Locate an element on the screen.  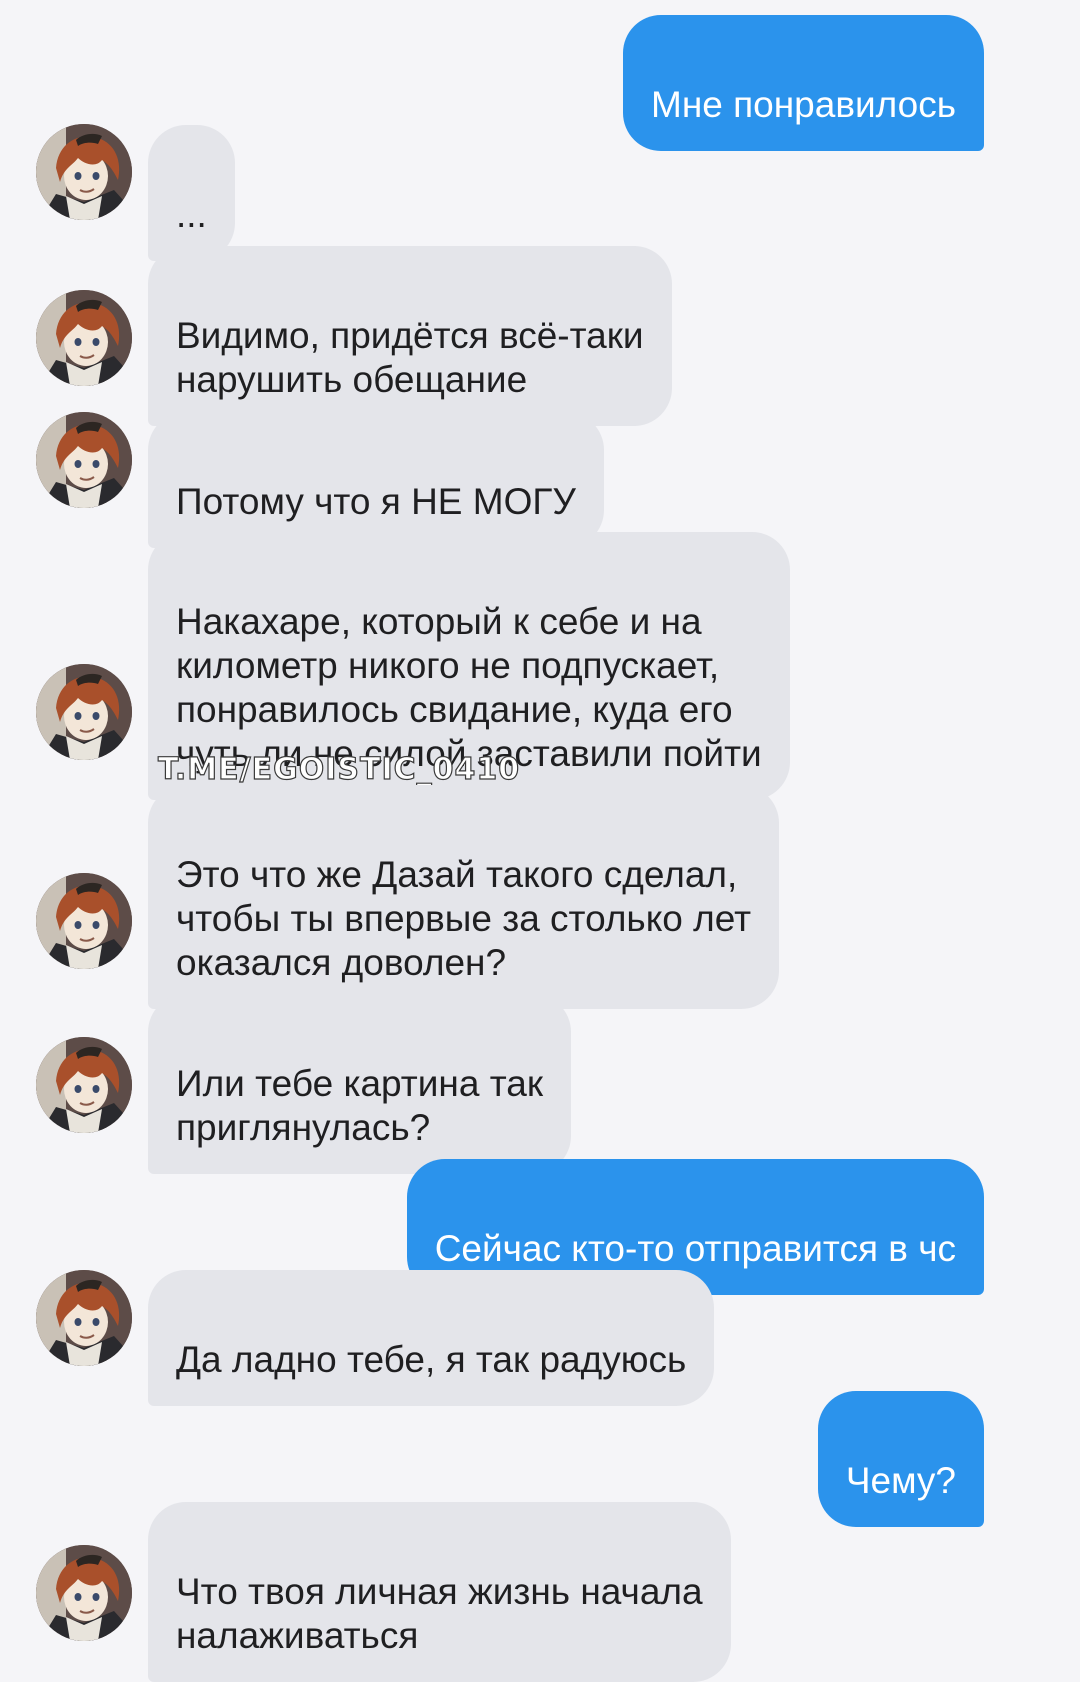
message-text: Чему? is located at coordinates (900, 1480).